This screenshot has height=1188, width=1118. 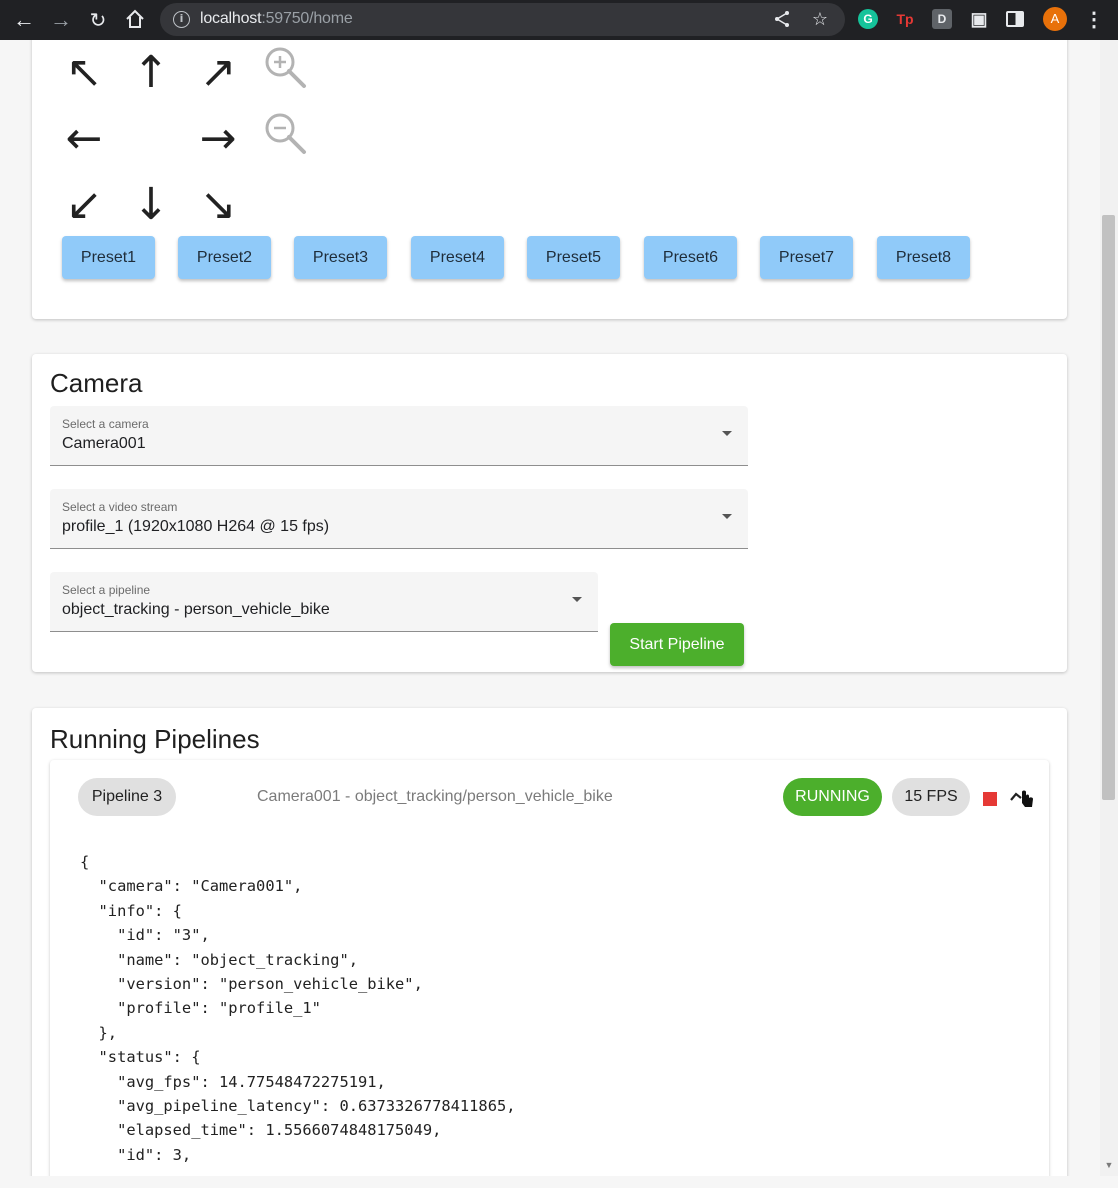 I want to click on scrollbar-thumb, so click(x=1108, y=507).